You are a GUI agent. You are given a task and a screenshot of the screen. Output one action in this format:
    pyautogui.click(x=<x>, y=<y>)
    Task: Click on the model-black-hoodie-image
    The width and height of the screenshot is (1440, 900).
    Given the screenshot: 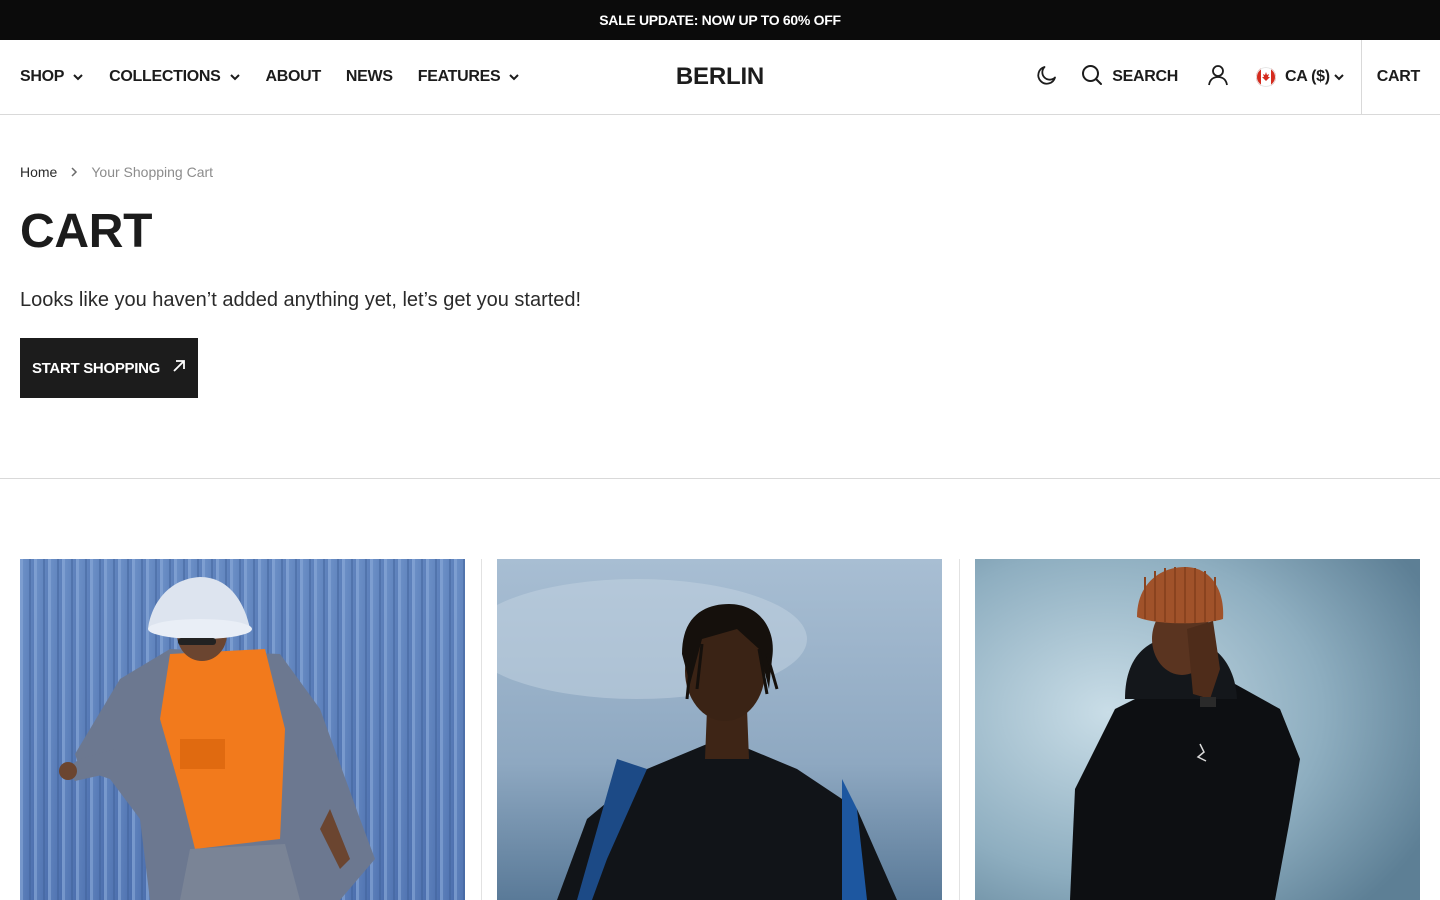 What is the action you would take?
    pyautogui.click(x=719, y=729)
    